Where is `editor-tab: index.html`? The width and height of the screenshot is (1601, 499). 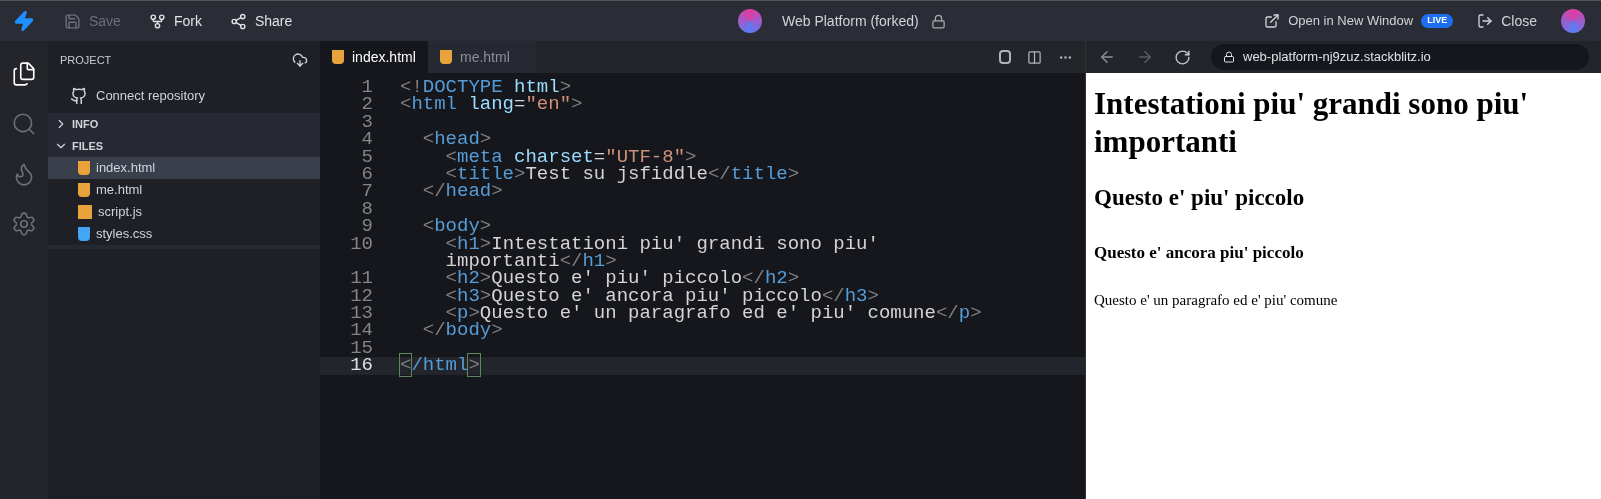 editor-tab: index.html is located at coordinates (374, 57).